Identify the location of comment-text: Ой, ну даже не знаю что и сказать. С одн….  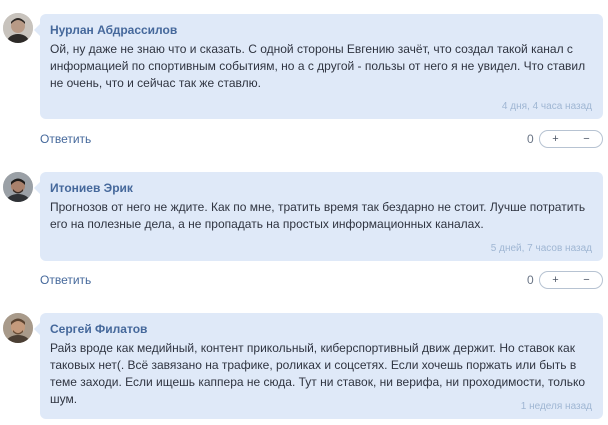
(318, 66).